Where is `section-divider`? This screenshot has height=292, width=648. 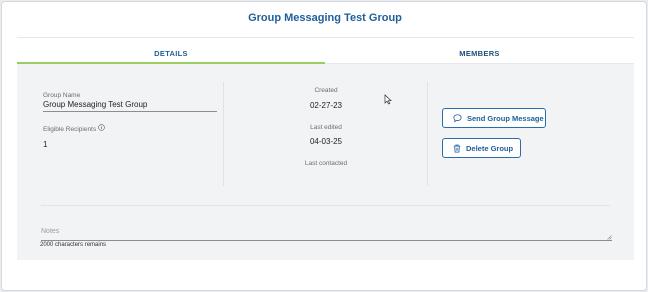 section-divider is located at coordinates (325, 205).